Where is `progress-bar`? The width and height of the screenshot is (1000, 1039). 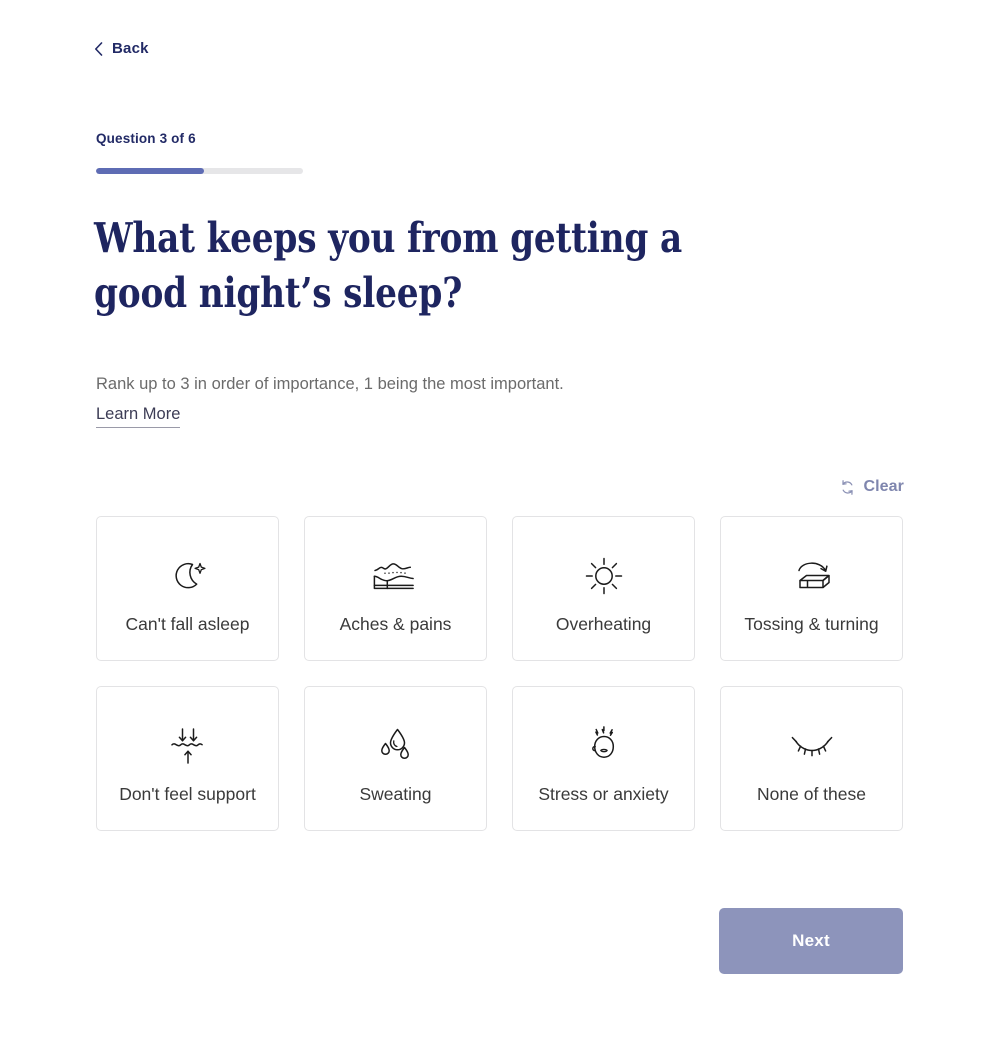
progress-bar is located at coordinates (199, 171).